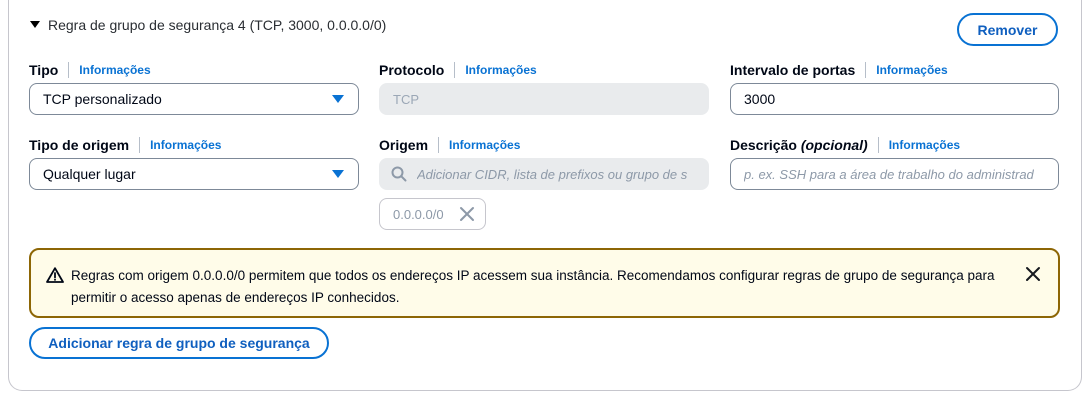  What do you see at coordinates (179, 343) in the screenshot?
I see `add-rule-button: Adicionar regra de grupo de segurança` at bounding box center [179, 343].